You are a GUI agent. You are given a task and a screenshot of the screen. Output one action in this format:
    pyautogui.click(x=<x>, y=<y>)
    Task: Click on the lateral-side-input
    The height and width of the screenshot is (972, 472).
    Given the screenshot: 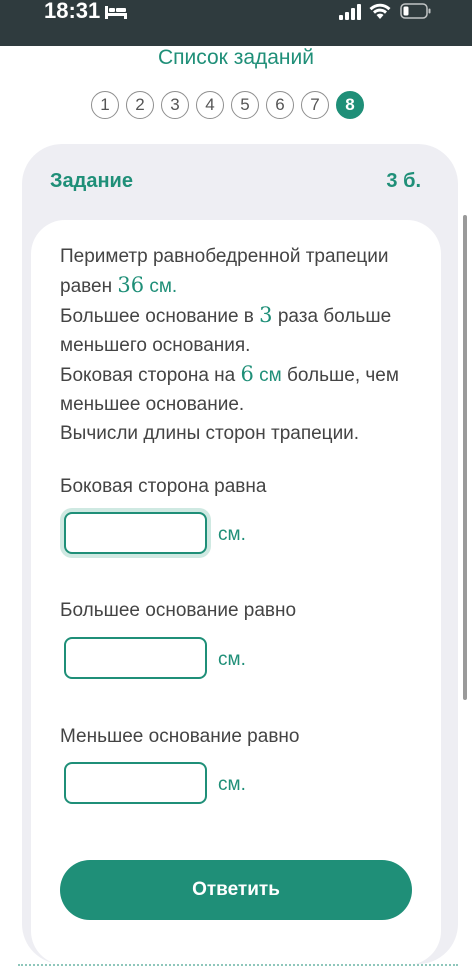 What is the action you would take?
    pyautogui.click(x=135, y=533)
    